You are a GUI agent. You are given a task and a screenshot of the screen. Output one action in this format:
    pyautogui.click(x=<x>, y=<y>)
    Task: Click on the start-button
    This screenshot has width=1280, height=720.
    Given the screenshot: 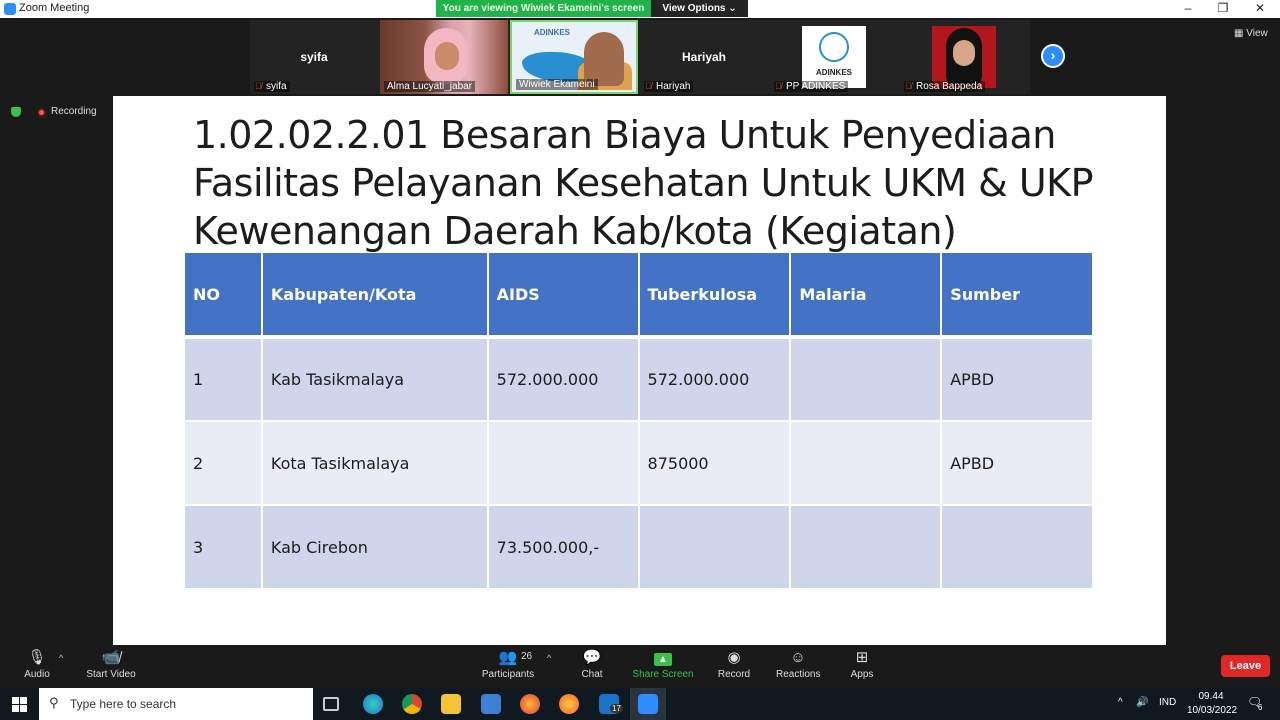 What is the action you would take?
    pyautogui.click(x=19, y=704)
    